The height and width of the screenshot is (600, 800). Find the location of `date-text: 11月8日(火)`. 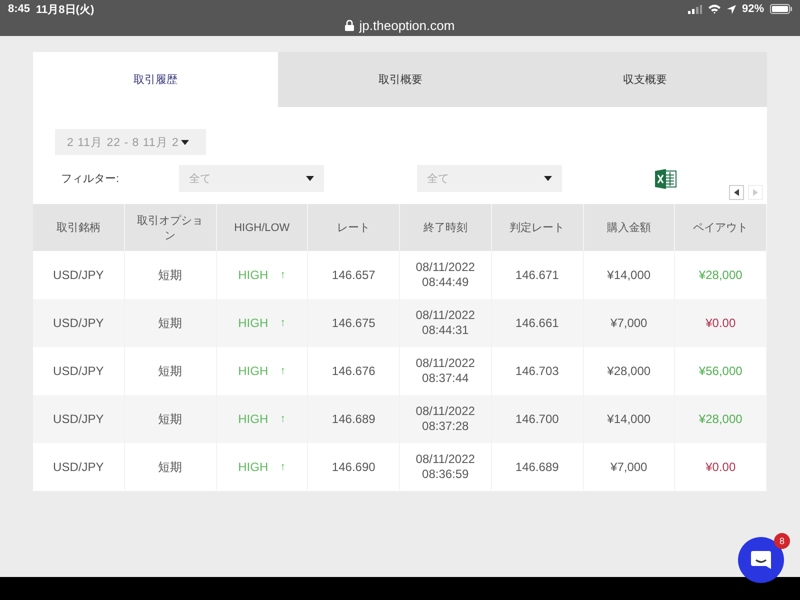

date-text: 11月8日(火) is located at coordinates (65, 9).